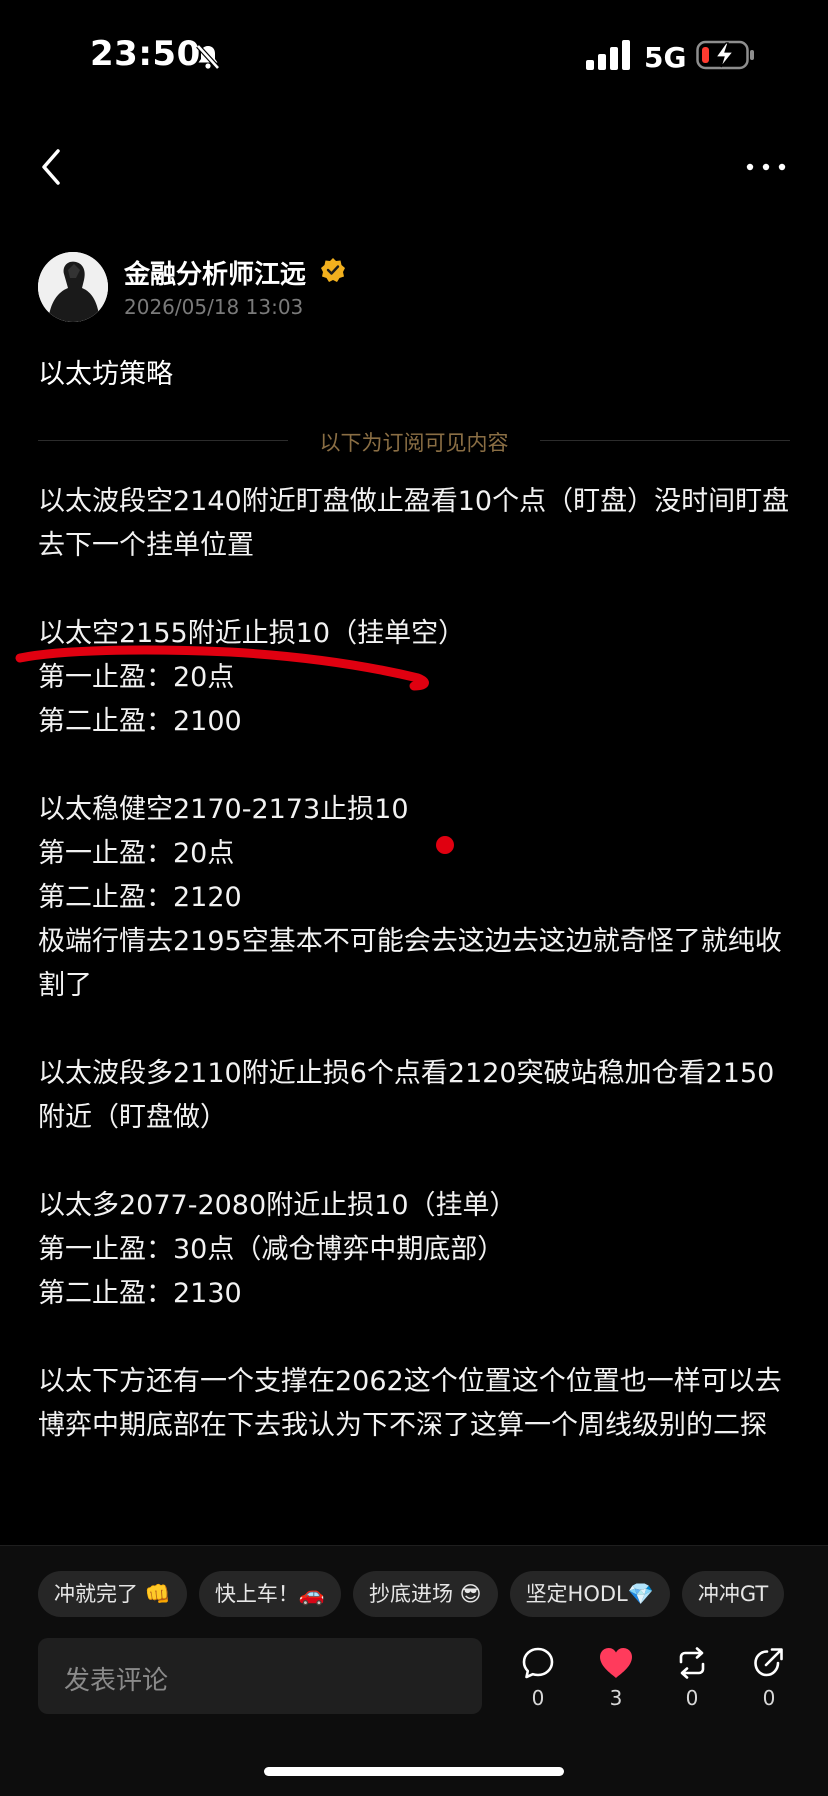 The image size is (828, 1796). What do you see at coordinates (140, 1293) in the screenshot?
I see `content-line: 第二止盈：2130` at bounding box center [140, 1293].